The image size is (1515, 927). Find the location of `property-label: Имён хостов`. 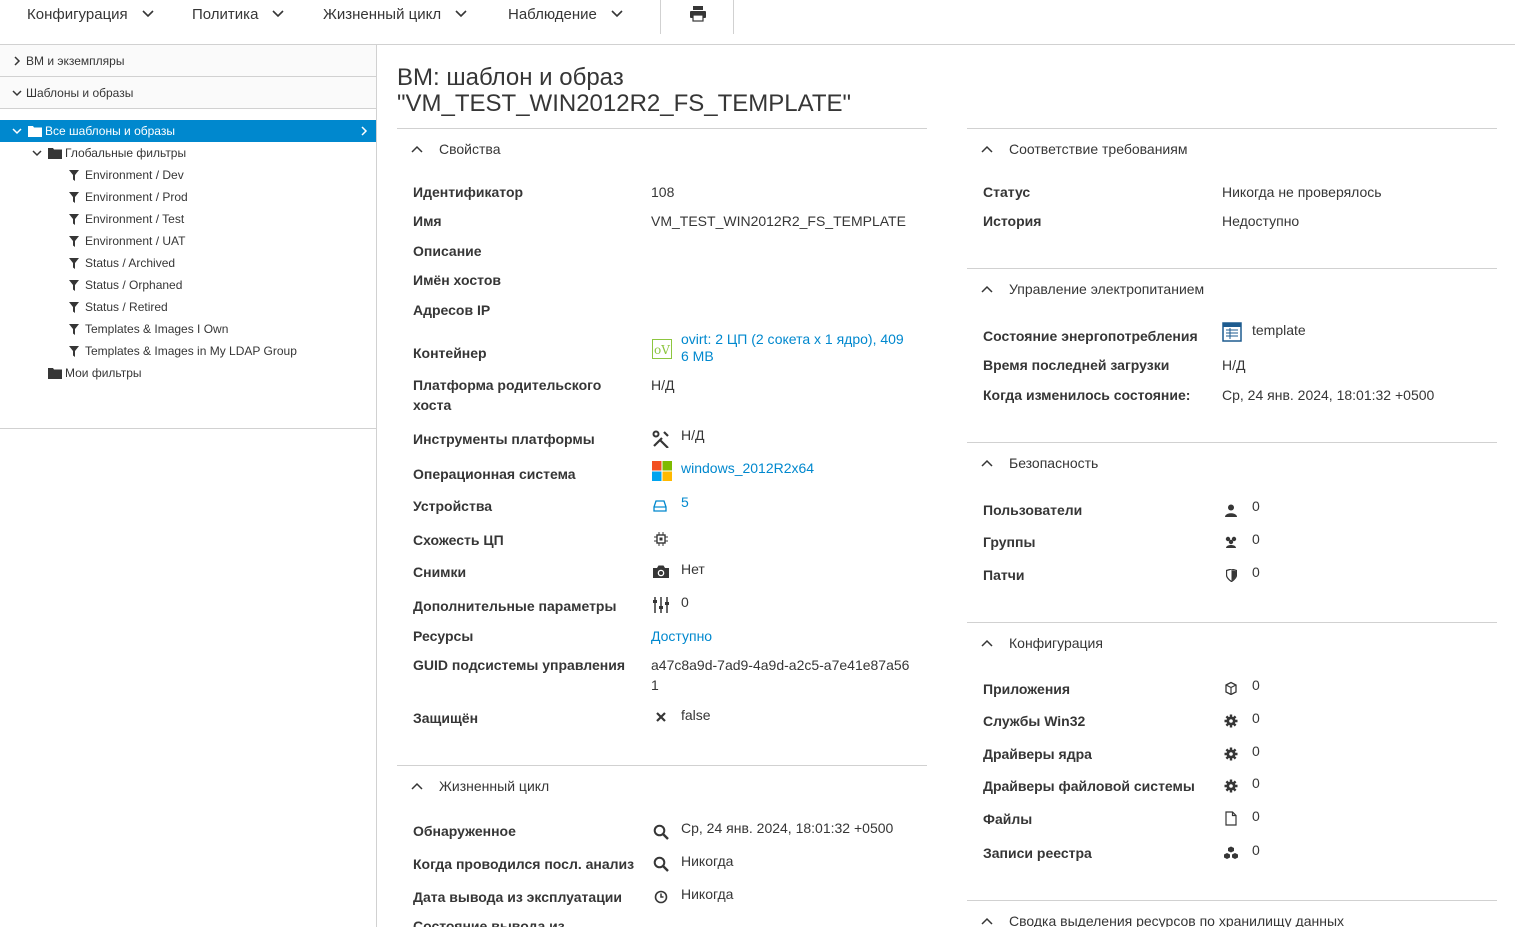

property-label: Имён хостов is located at coordinates (457, 280).